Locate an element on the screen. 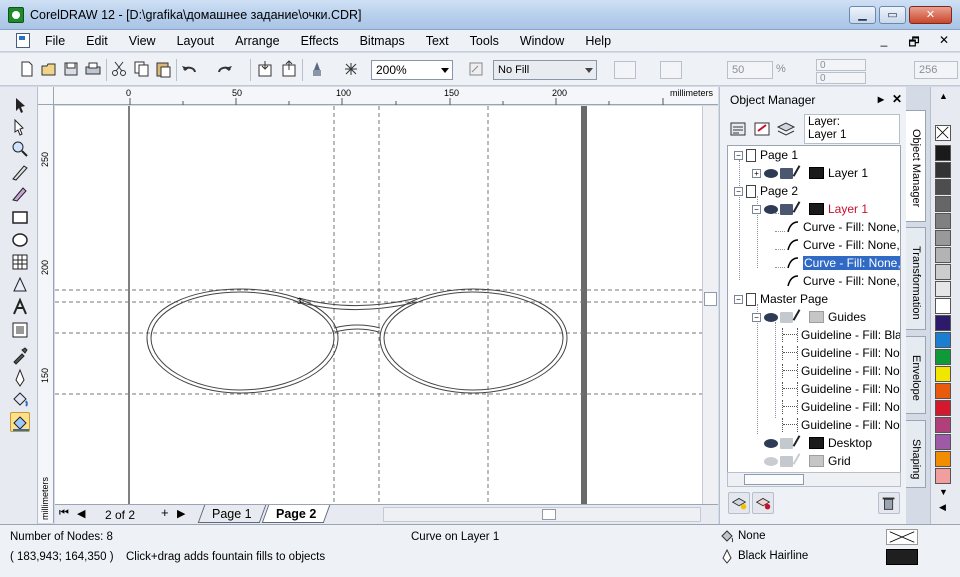 The image size is (960, 577). redo-icon is located at coordinates (225, 69).